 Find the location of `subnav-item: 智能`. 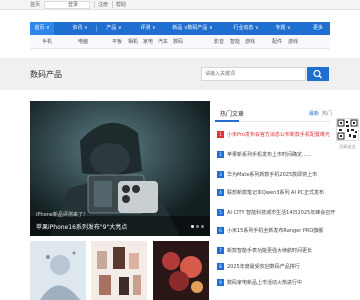

subnav-item: 智能 is located at coordinates (235, 41).